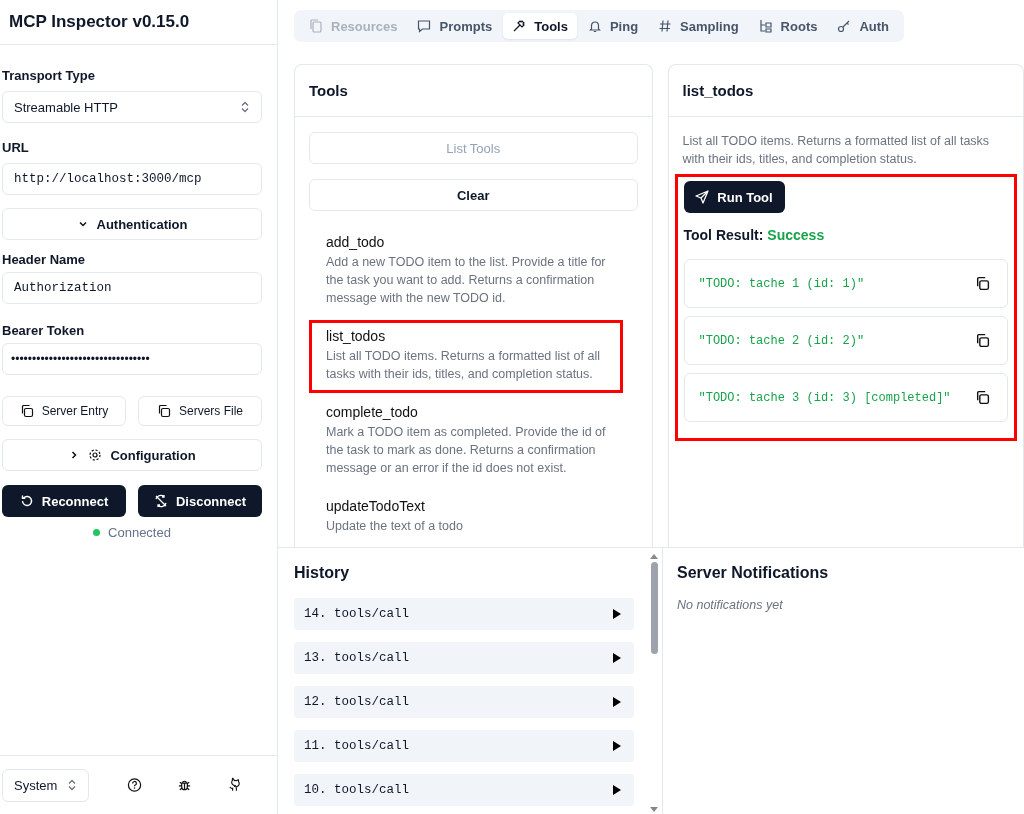 Image resolution: width=1024 pixels, height=814 pixels. Describe the element at coordinates (540, 26) in the screenshot. I see `tab: Tools` at that location.